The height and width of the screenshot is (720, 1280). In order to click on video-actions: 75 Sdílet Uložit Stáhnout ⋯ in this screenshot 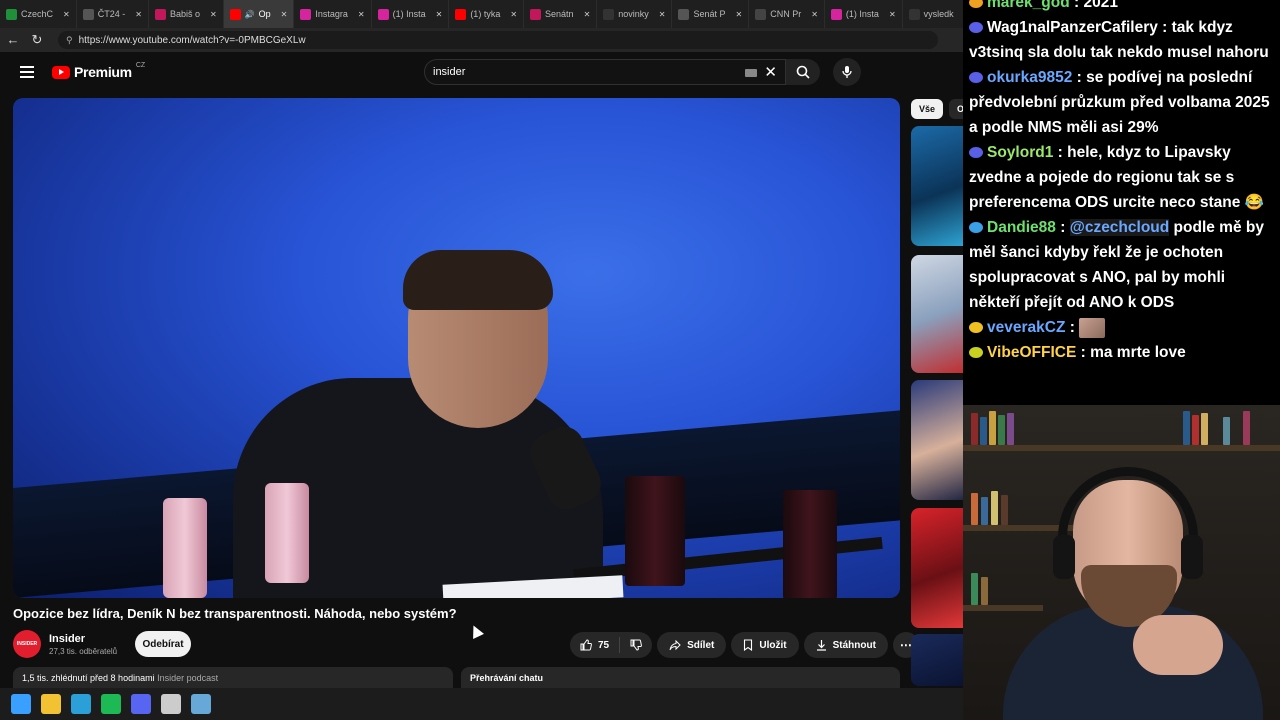, I will do `click(744, 645)`.